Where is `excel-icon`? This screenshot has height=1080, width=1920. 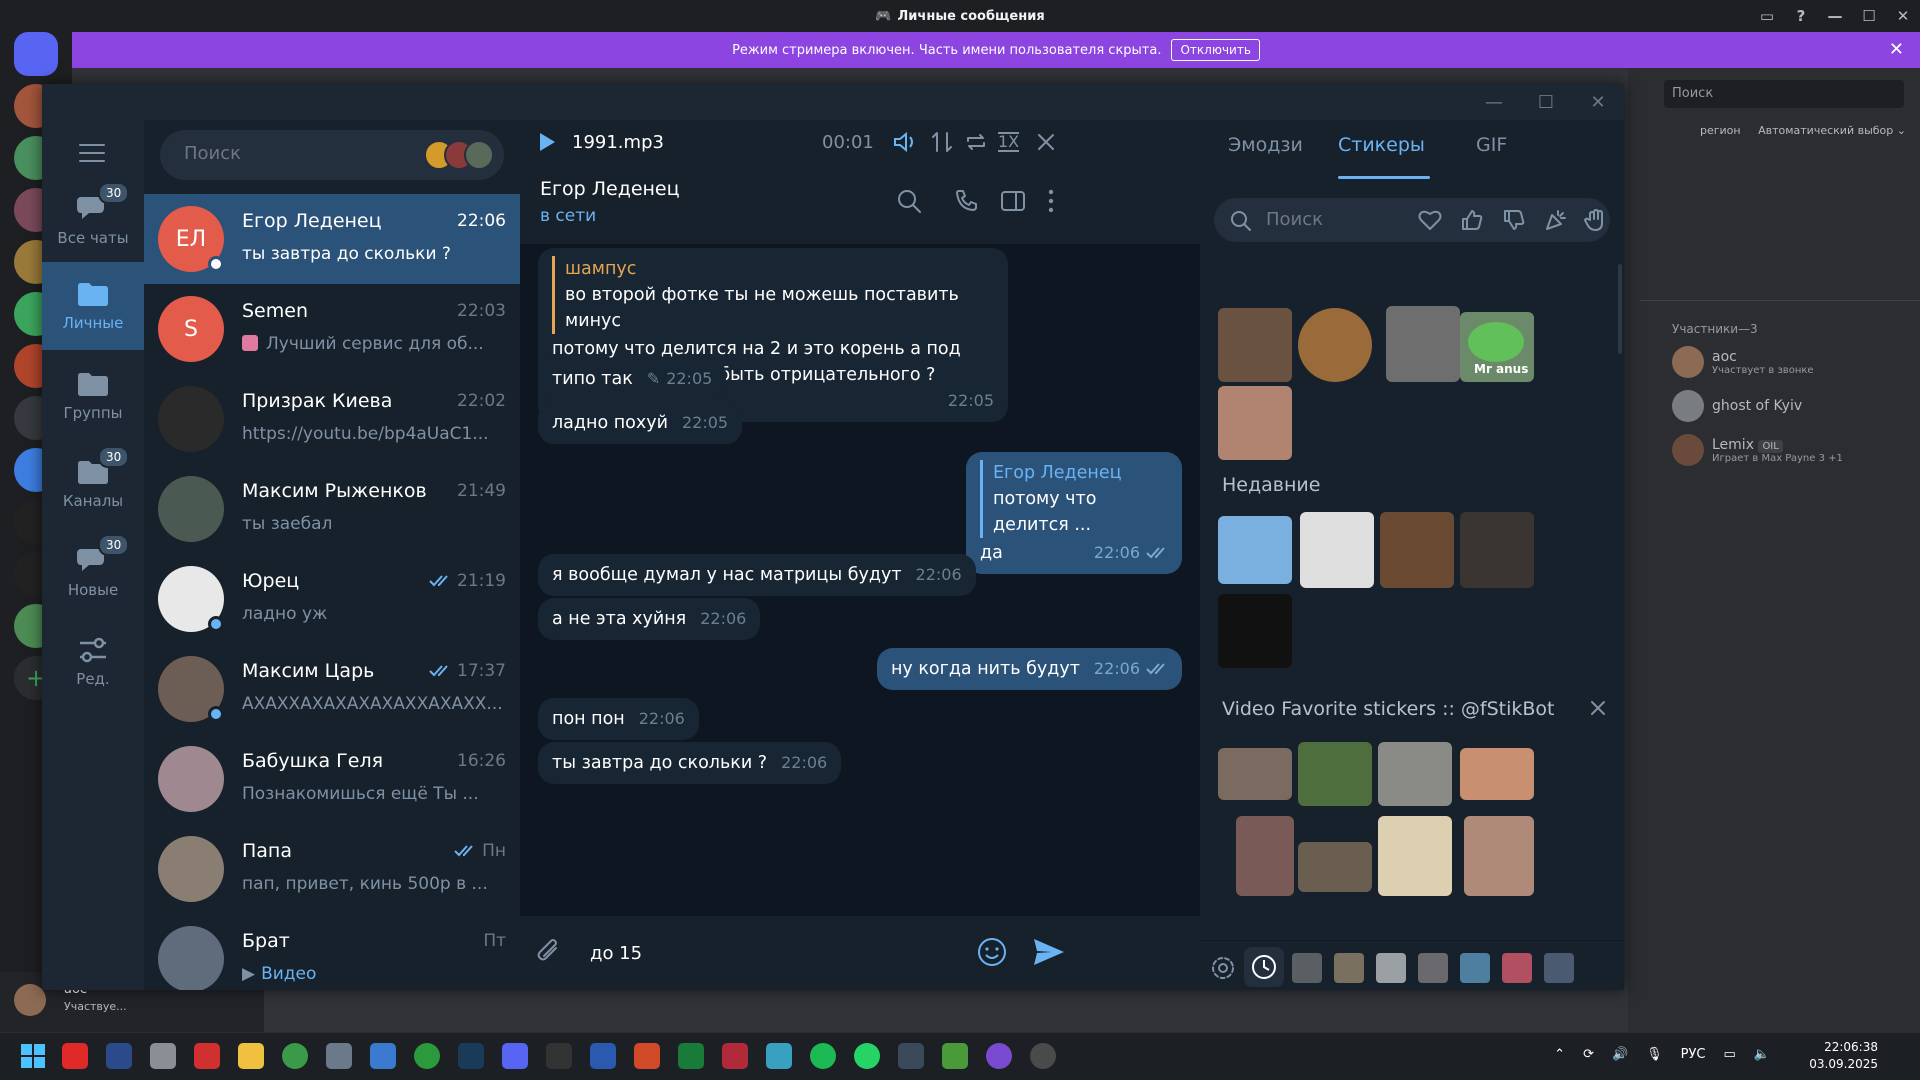
excel-icon is located at coordinates (691, 1056).